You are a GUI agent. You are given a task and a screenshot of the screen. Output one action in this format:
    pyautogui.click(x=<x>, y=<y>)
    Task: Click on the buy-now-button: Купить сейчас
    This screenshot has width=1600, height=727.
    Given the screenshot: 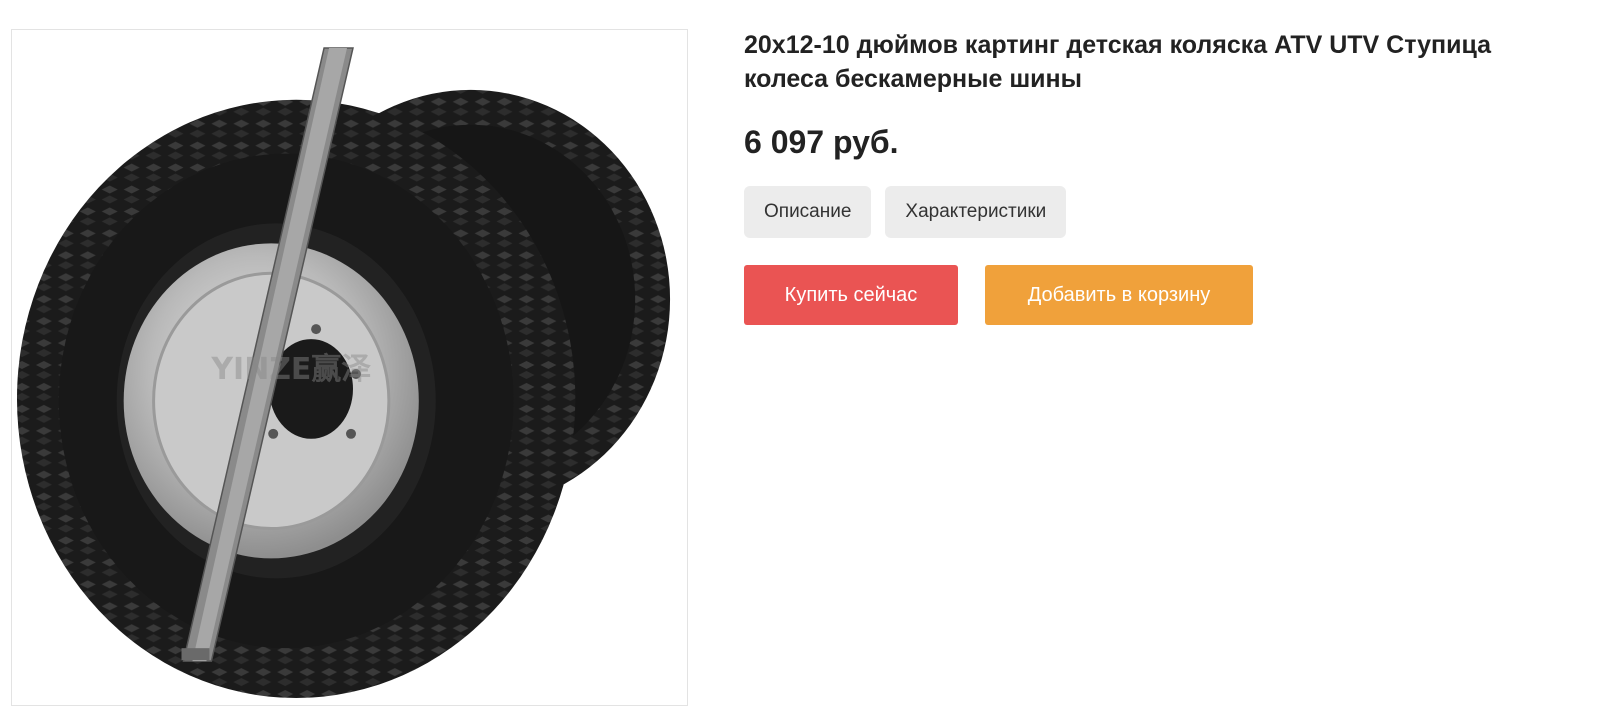 What is the action you would take?
    pyautogui.click(x=851, y=295)
    